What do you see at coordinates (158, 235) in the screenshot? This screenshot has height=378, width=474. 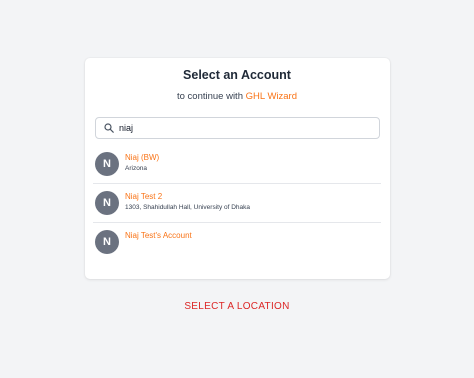 I see `account-name: Niaj Test's Account` at bounding box center [158, 235].